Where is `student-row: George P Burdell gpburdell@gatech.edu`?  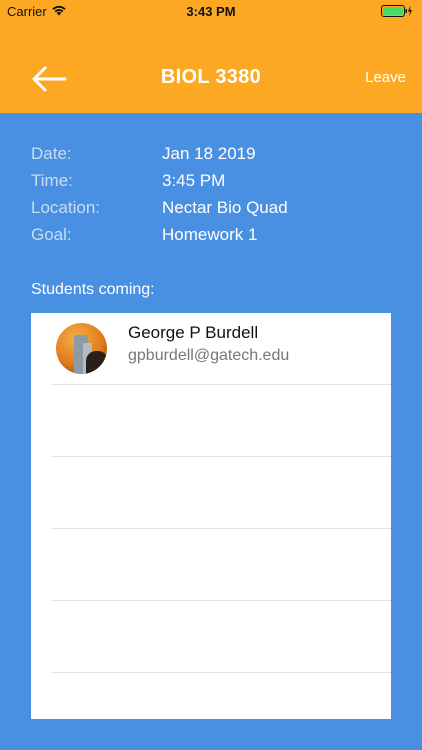
student-row: George P Burdell gpburdell@gatech.edu is located at coordinates (221, 349).